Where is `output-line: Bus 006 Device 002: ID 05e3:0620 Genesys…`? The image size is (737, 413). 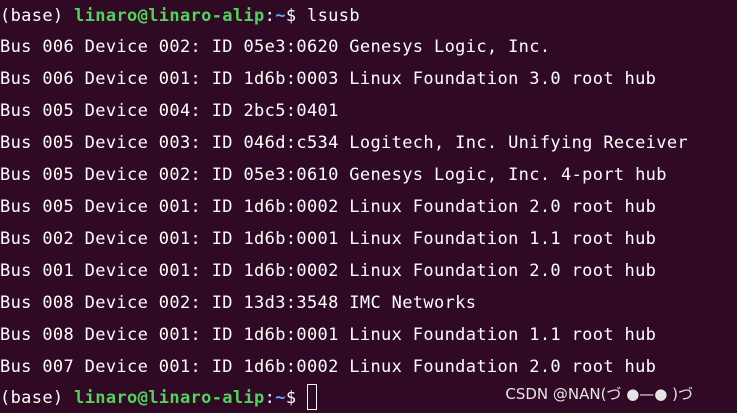 output-line: Bus 006 Device 002: ID 05e3:0620 Genesys… is located at coordinates (275, 47).